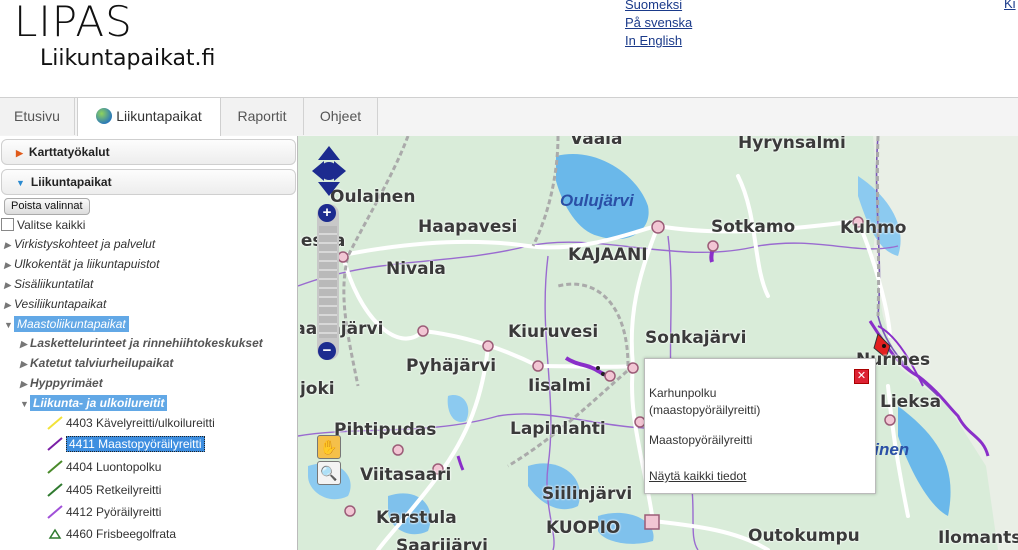 This screenshot has height=550, width=1018. What do you see at coordinates (37, 116) in the screenshot?
I see `tab-etusivu: Etusivu` at bounding box center [37, 116].